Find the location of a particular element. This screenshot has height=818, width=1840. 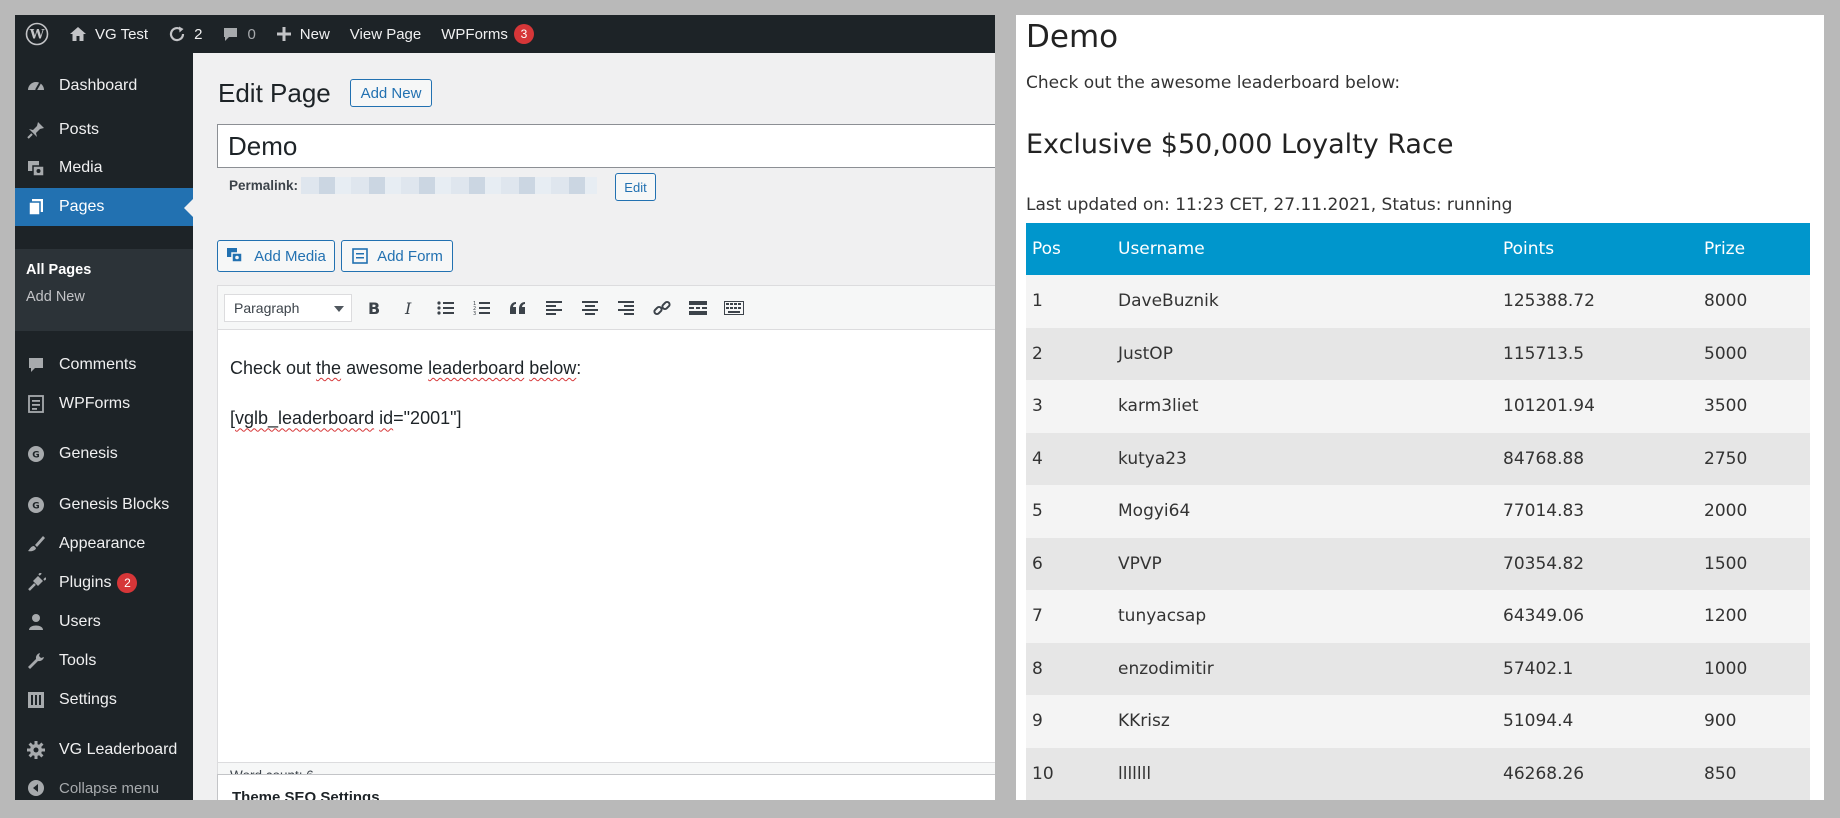

svg-text: 3 is located at coordinates (474, 313).